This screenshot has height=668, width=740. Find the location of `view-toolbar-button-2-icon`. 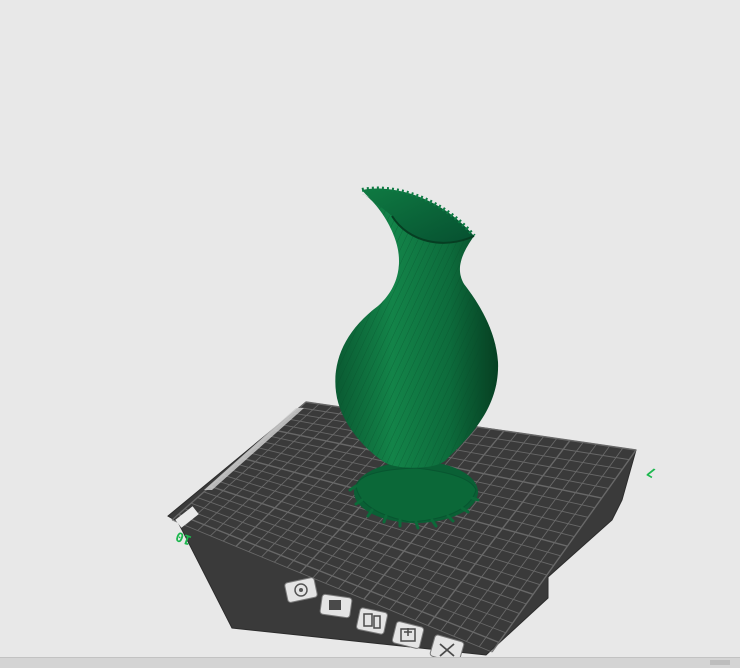

view-toolbar-button-2-icon is located at coordinates (336, 606).